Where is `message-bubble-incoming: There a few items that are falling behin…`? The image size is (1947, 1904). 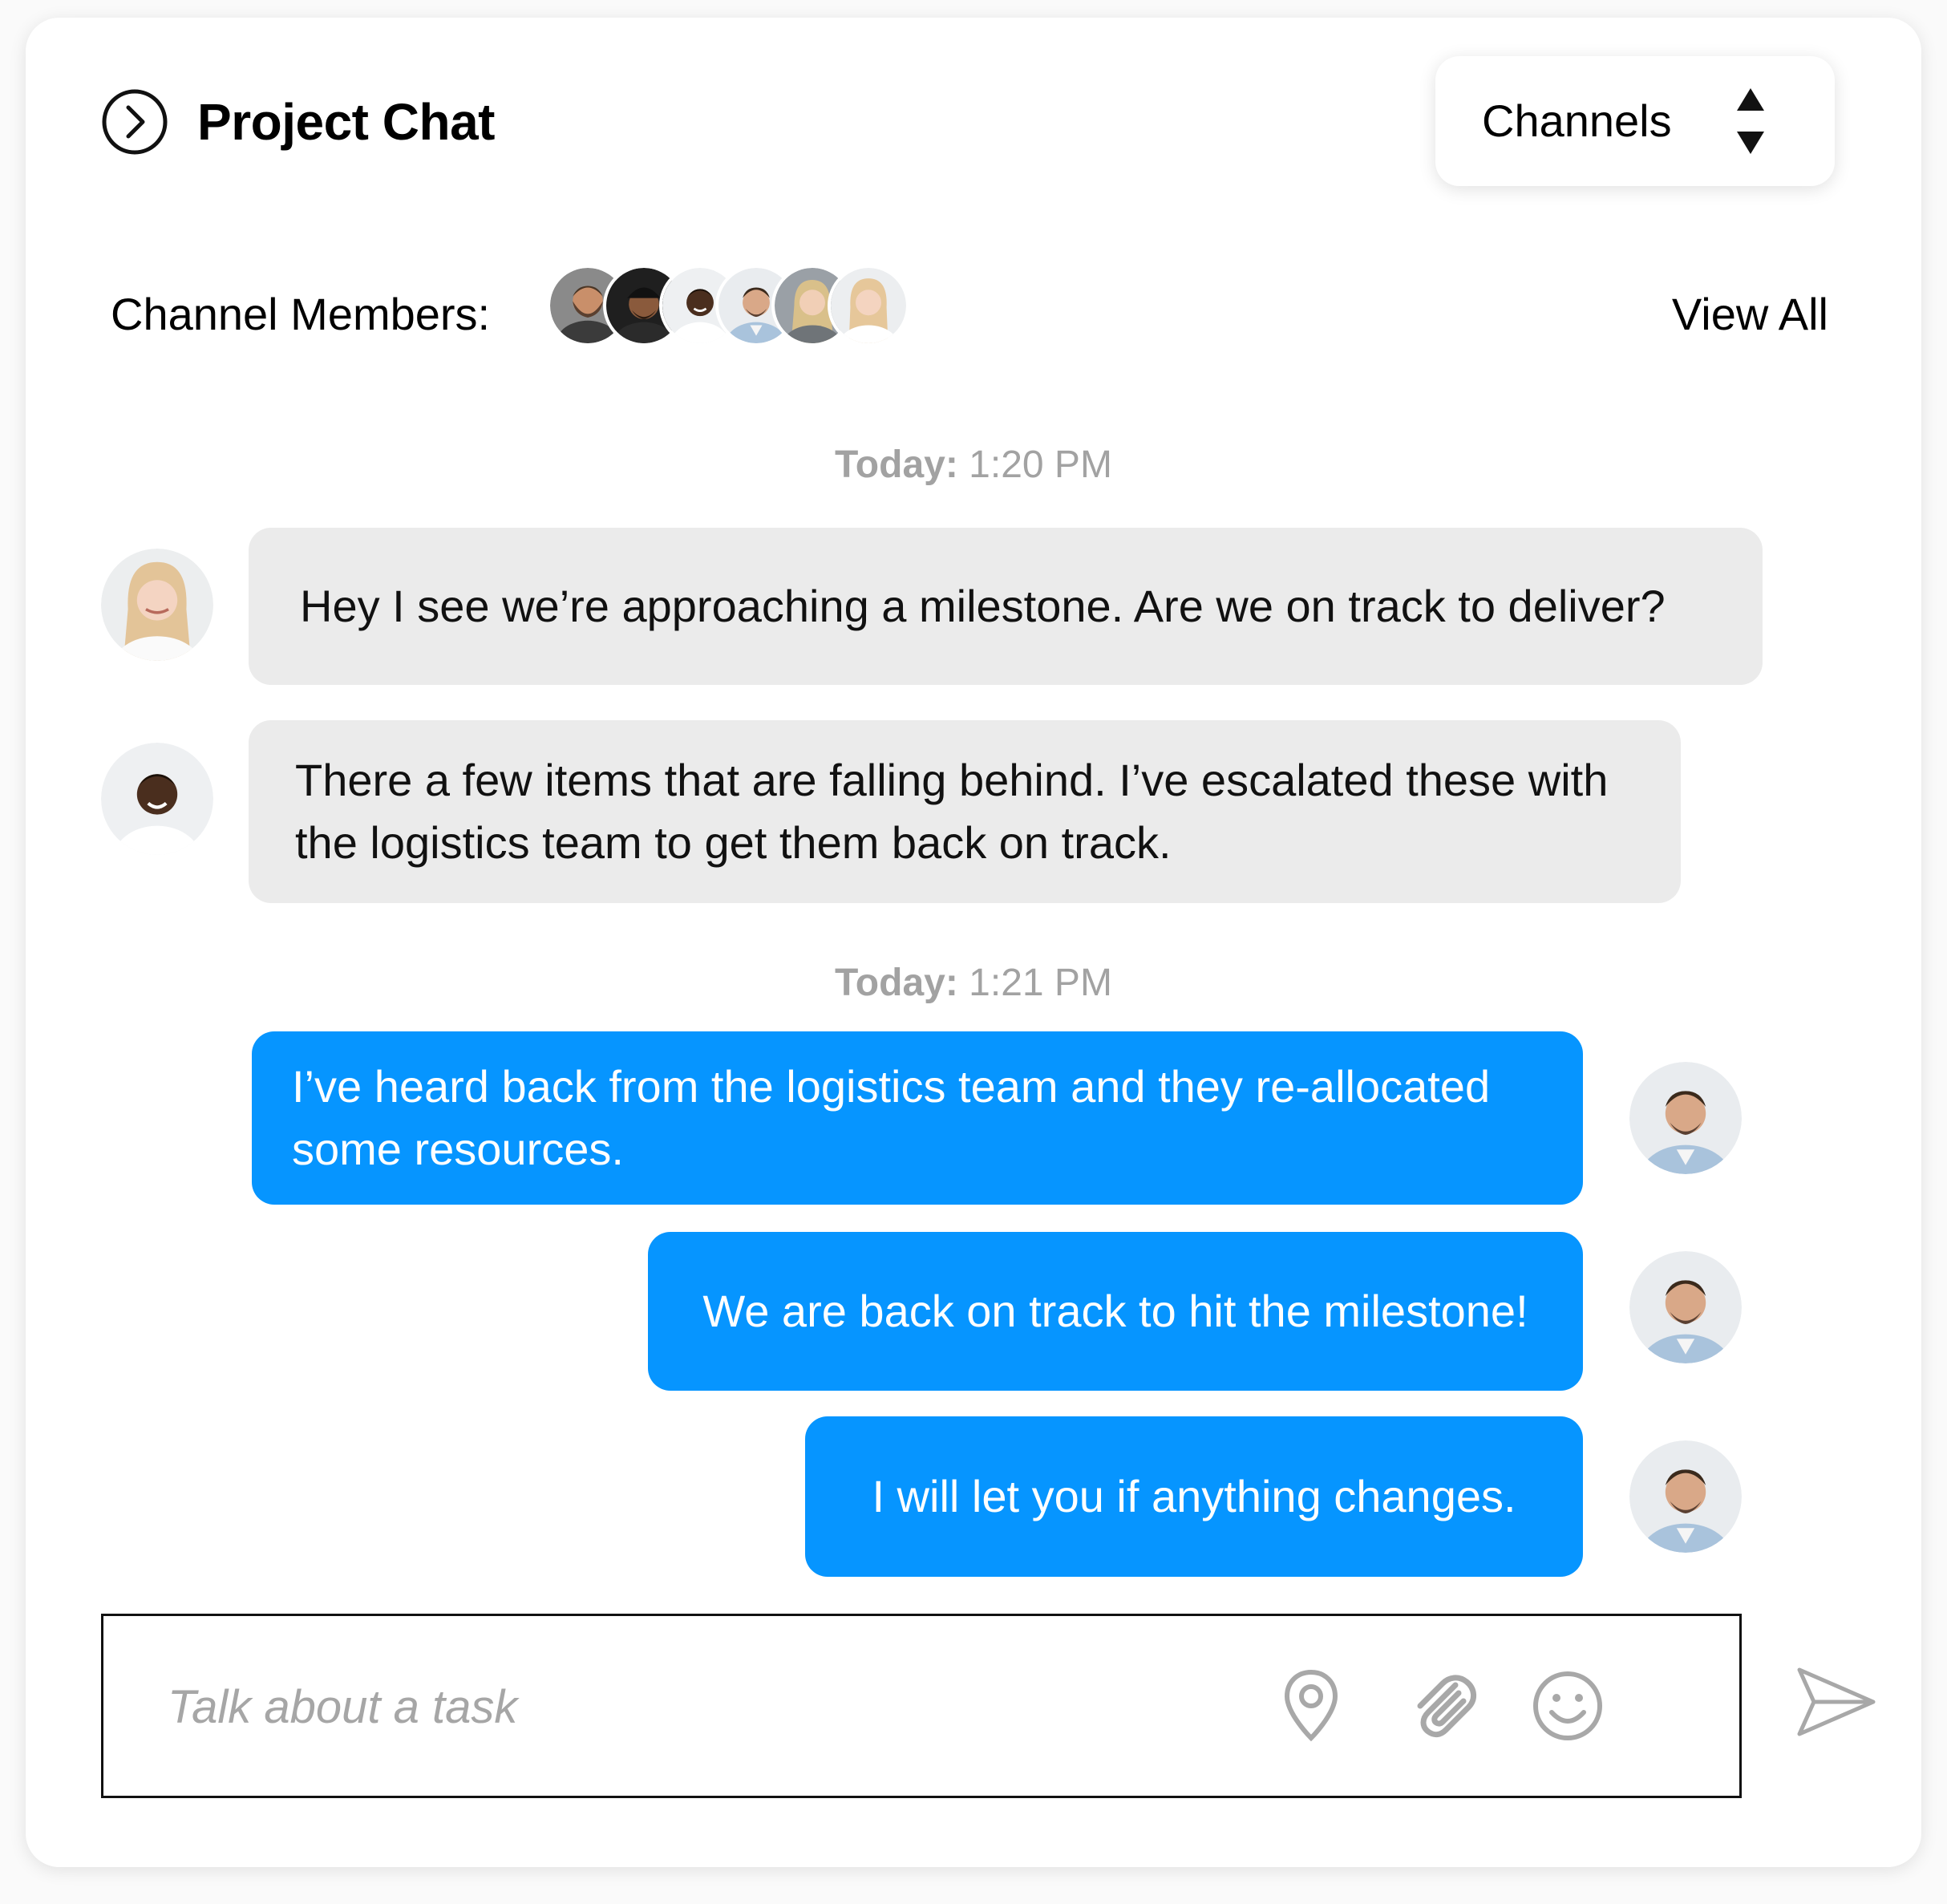 message-bubble-incoming: There a few items that are falling behin… is located at coordinates (965, 812).